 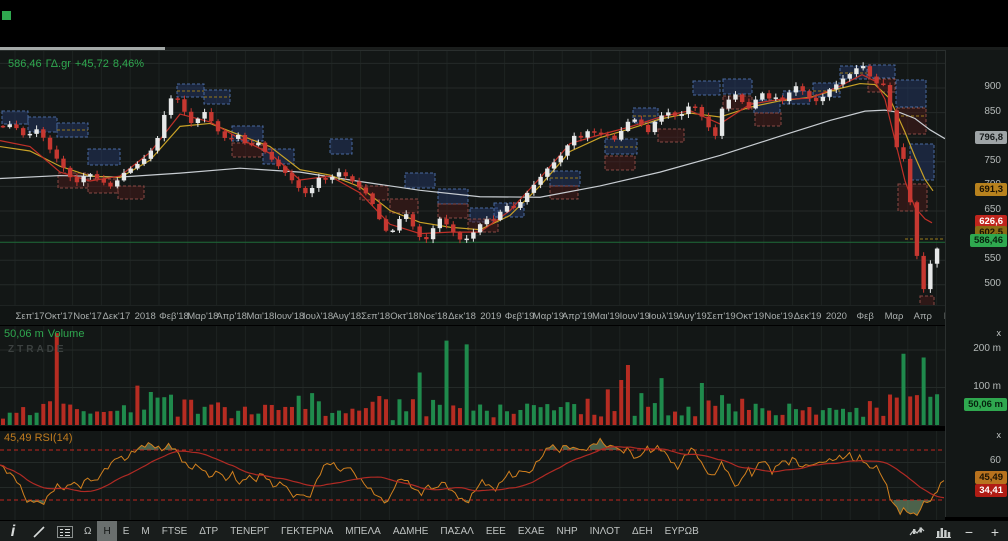 I want to click on symbol-button-αδμηε: ΑΔΜΗΕ, so click(x=411, y=531).